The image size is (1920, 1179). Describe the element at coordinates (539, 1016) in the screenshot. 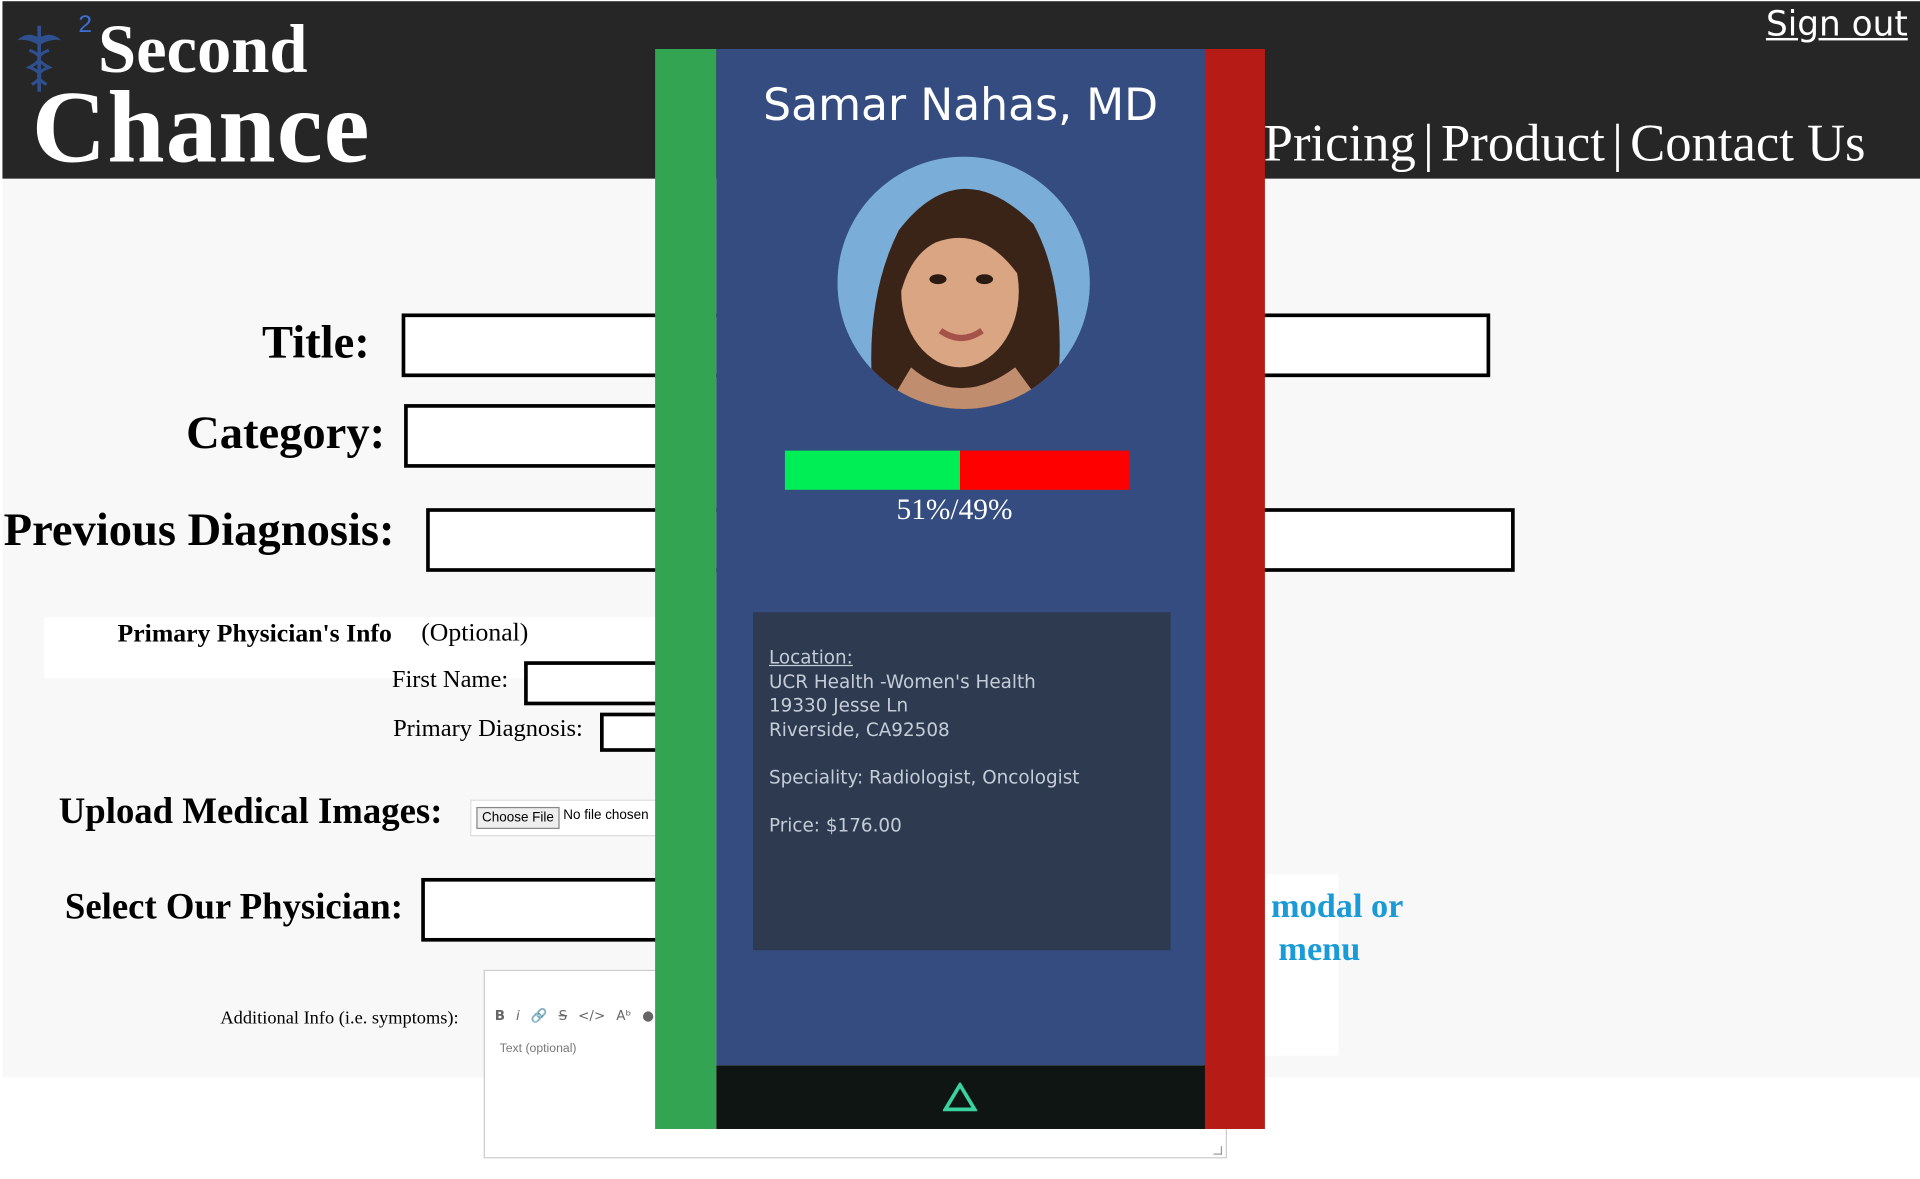

I see `link-icon: 🔗` at that location.